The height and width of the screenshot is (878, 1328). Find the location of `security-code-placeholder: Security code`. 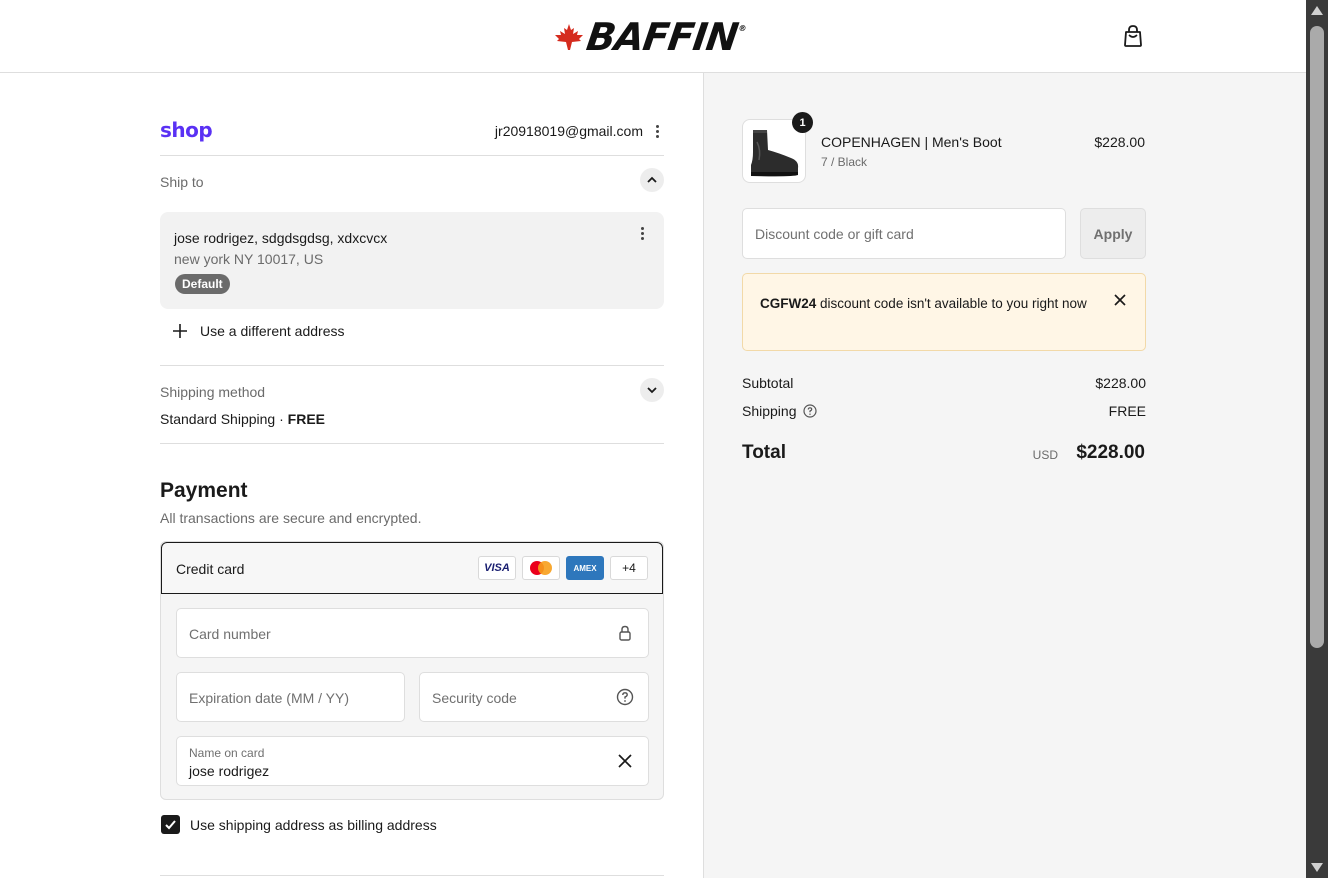

security-code-placeholder: Security code is located at coordinates (474, 698).